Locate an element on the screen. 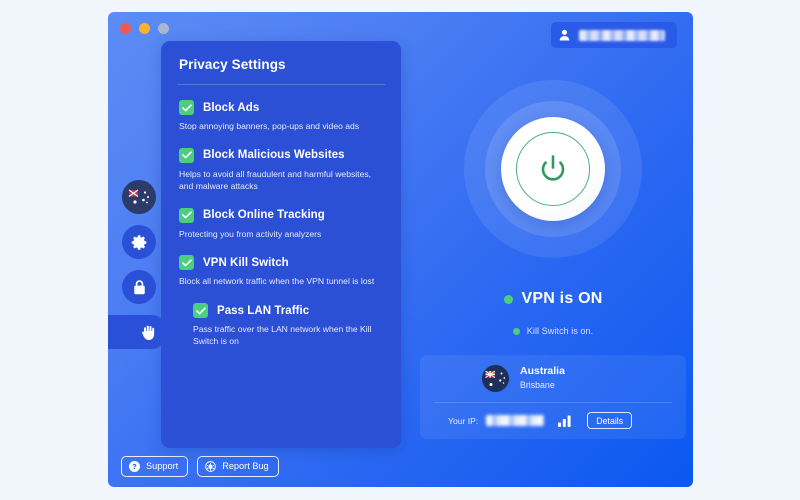 The width and height of the screenshot is (800, 500). setting-description: Protecting you from activity analyzers is located at coordinates (250, 233).